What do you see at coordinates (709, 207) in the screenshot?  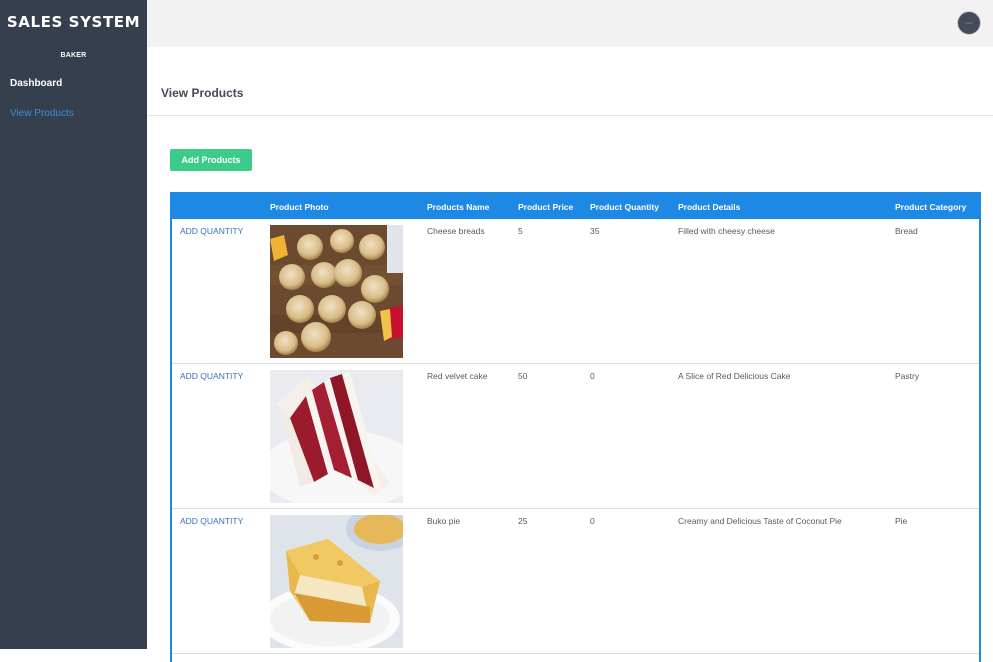 I see `column-header-details: Product Details` at bounding box center [709, 207].